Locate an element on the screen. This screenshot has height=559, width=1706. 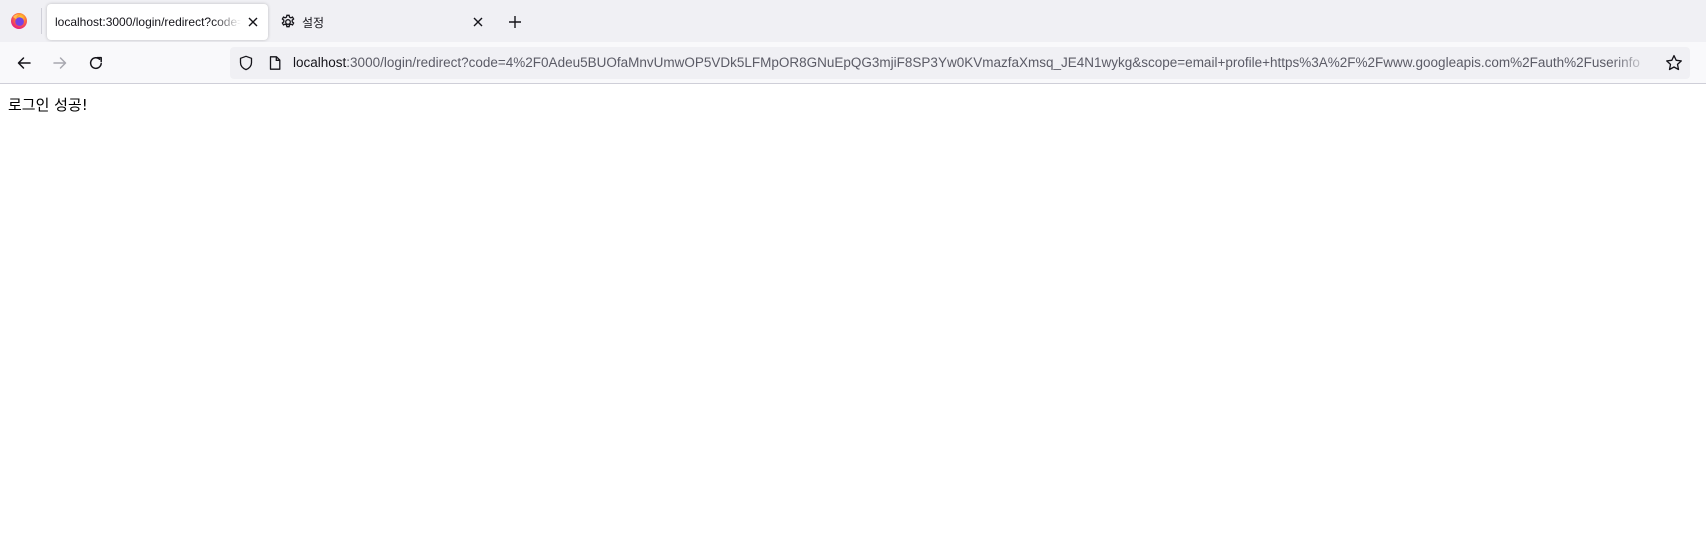
arrow-left-icon is located at coordinates (24, 63).